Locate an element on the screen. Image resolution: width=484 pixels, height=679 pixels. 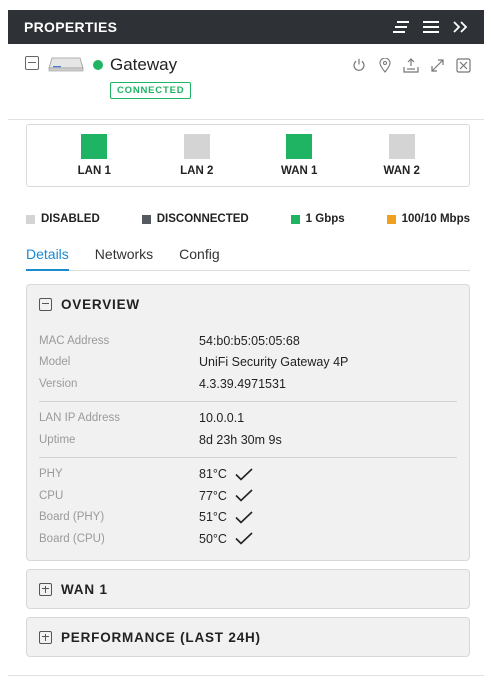
device-actions is located at coordinates (411, 65).